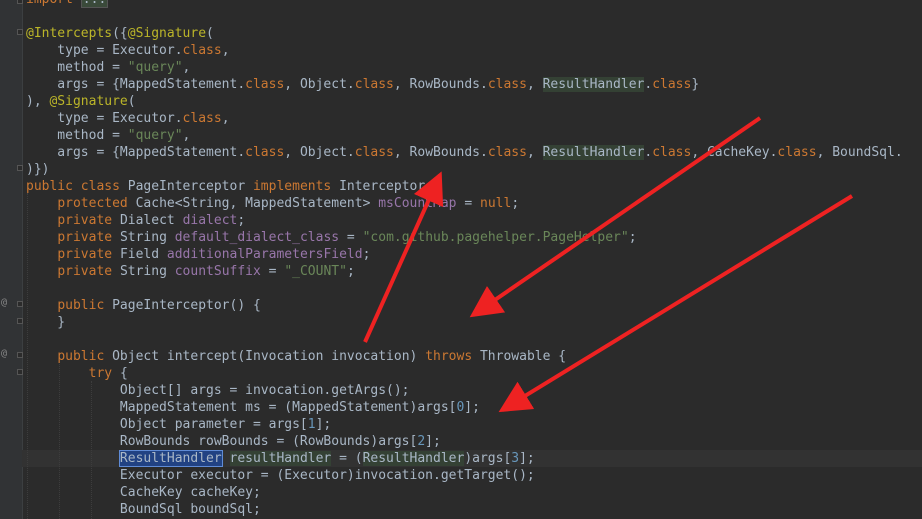  I want to click on code-line: )}), so click(37, 169).